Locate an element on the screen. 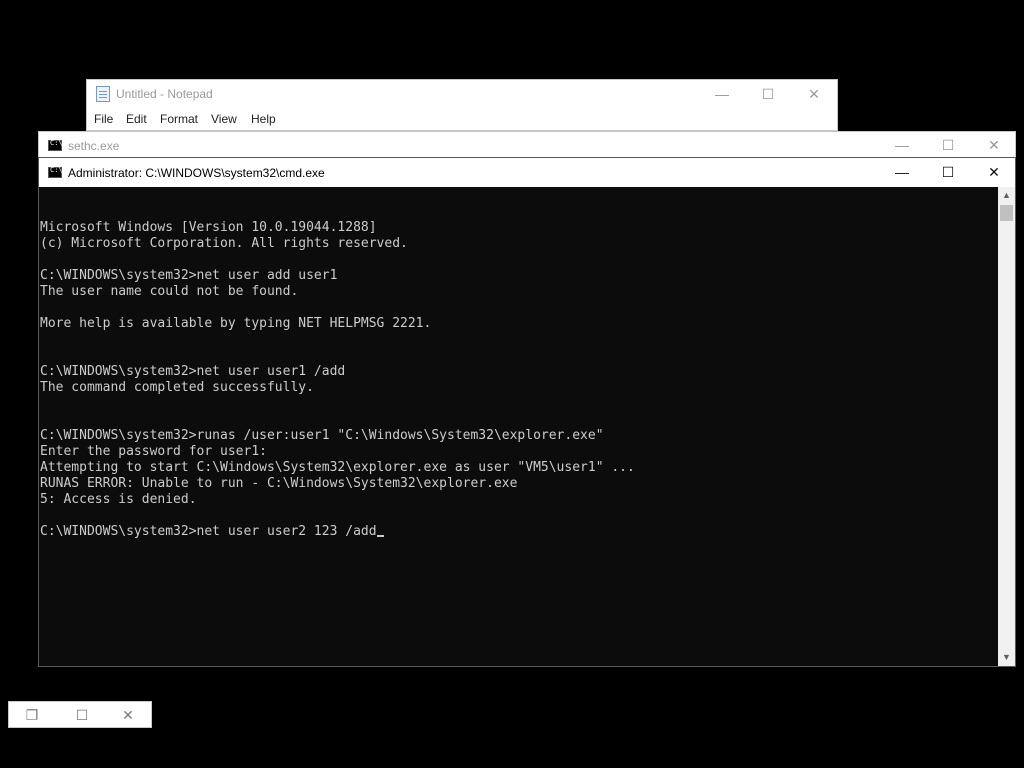 This screenshot has height=768, width=1024. scrollbar-thumb is located at coordinates (1006, 213).